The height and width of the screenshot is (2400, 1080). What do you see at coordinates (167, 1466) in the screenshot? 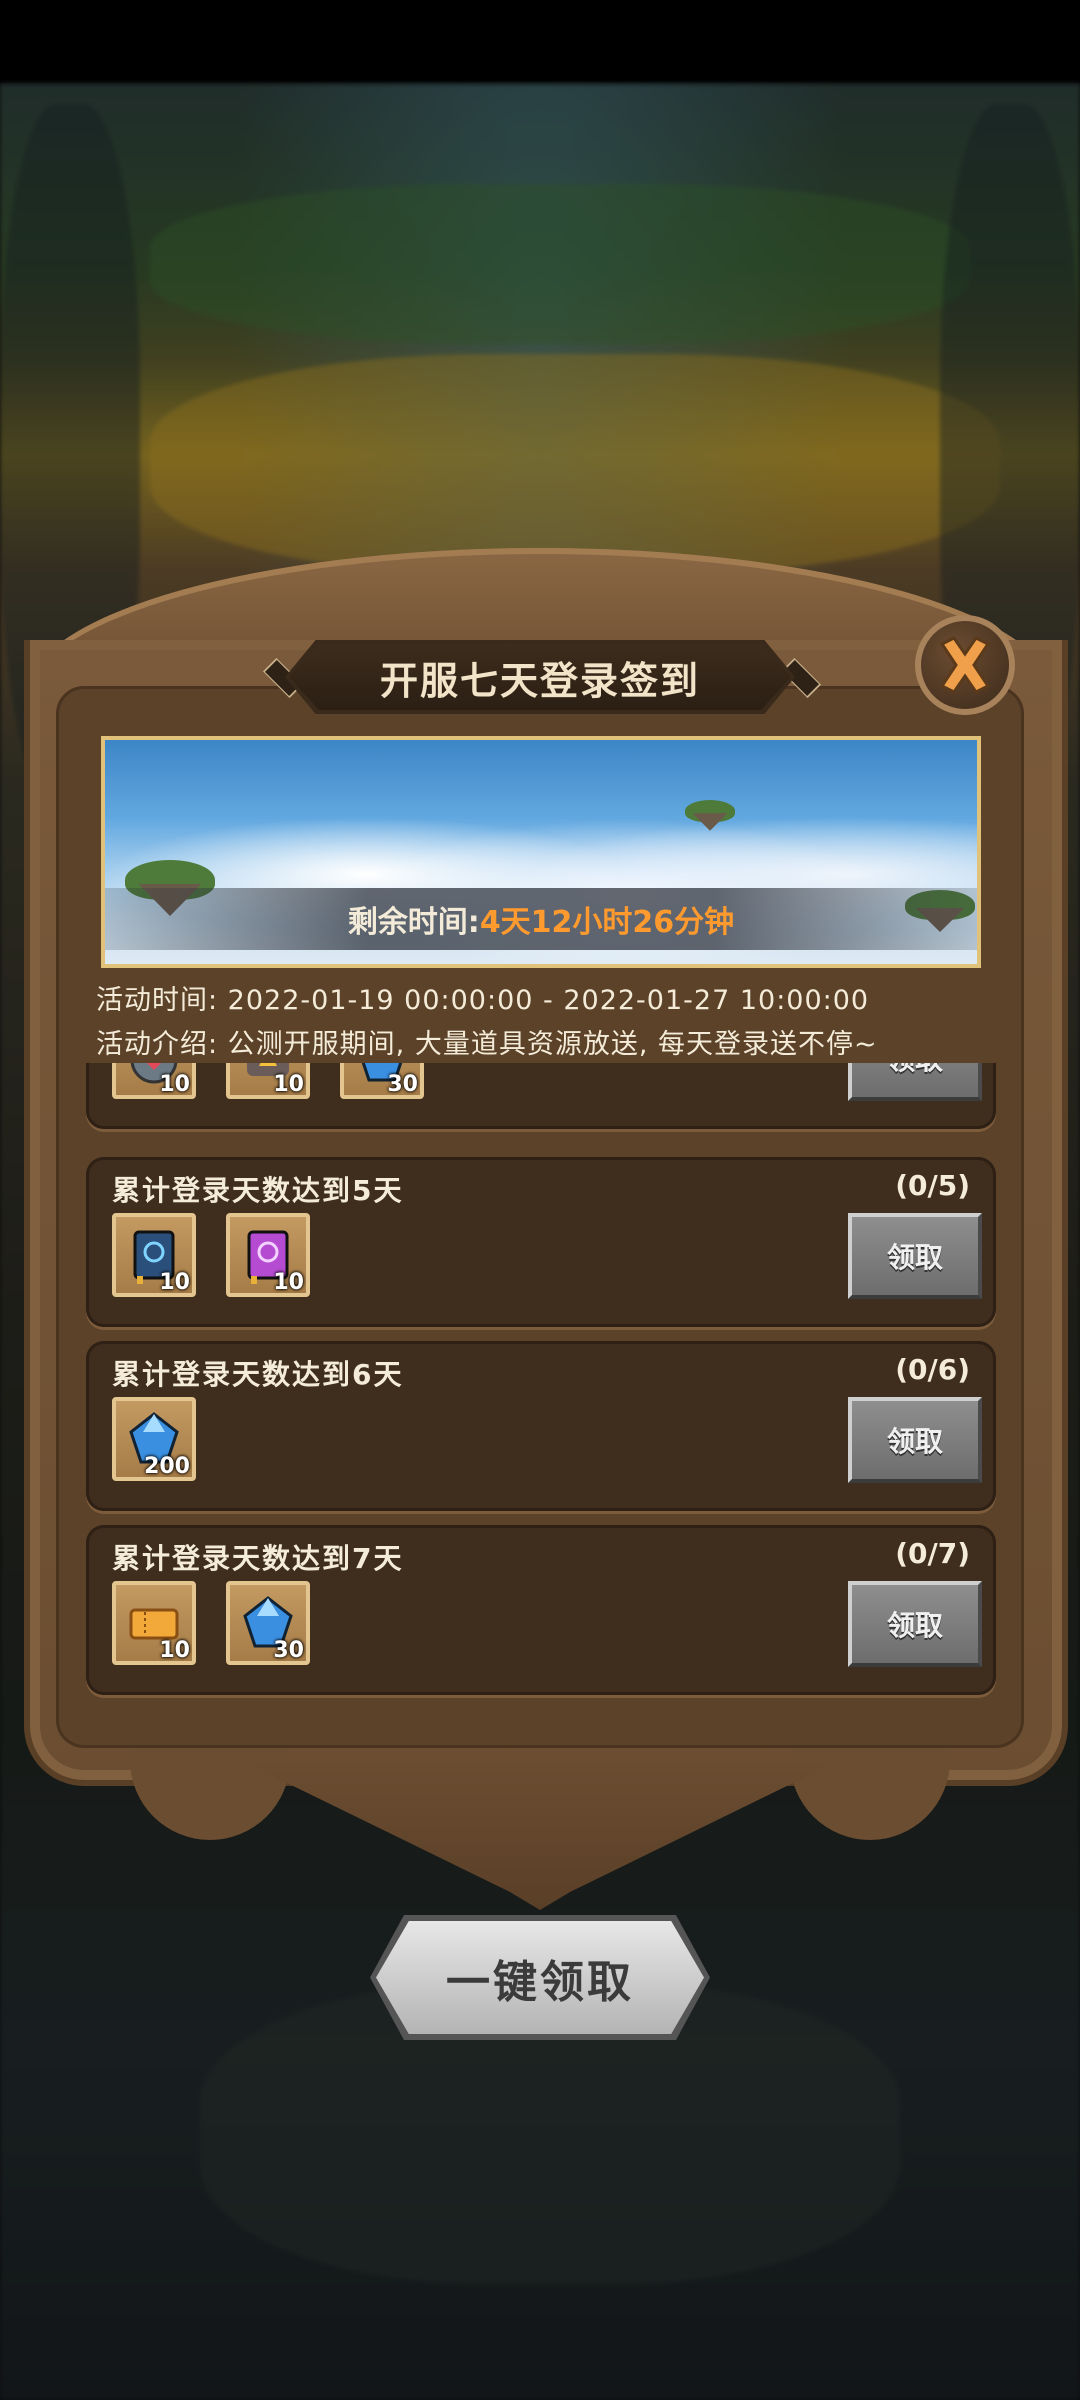
I see `item-count: 200` at bounding box center [167, 1466].